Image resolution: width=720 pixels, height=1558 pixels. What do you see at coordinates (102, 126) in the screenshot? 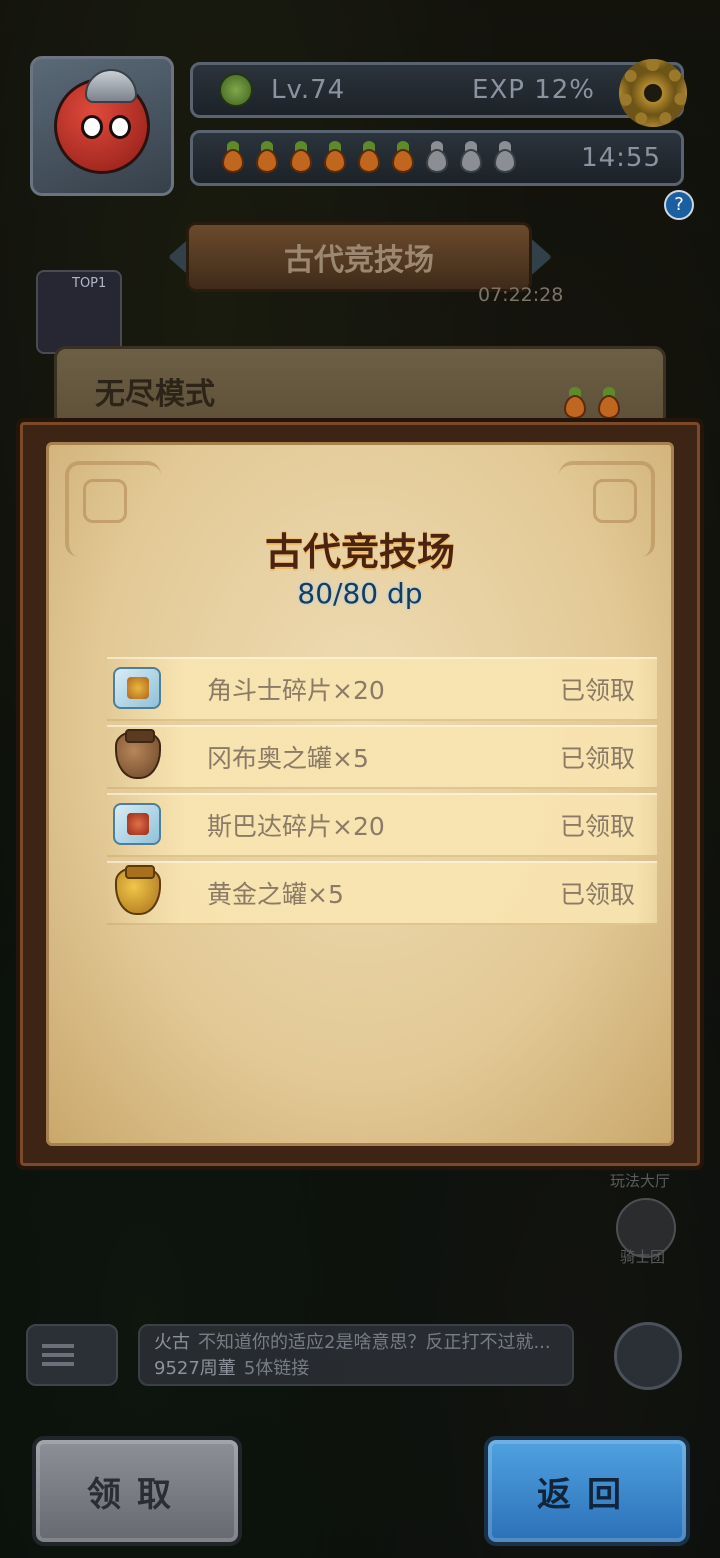
I see `player-avatar` at bounding box center [102, 126].